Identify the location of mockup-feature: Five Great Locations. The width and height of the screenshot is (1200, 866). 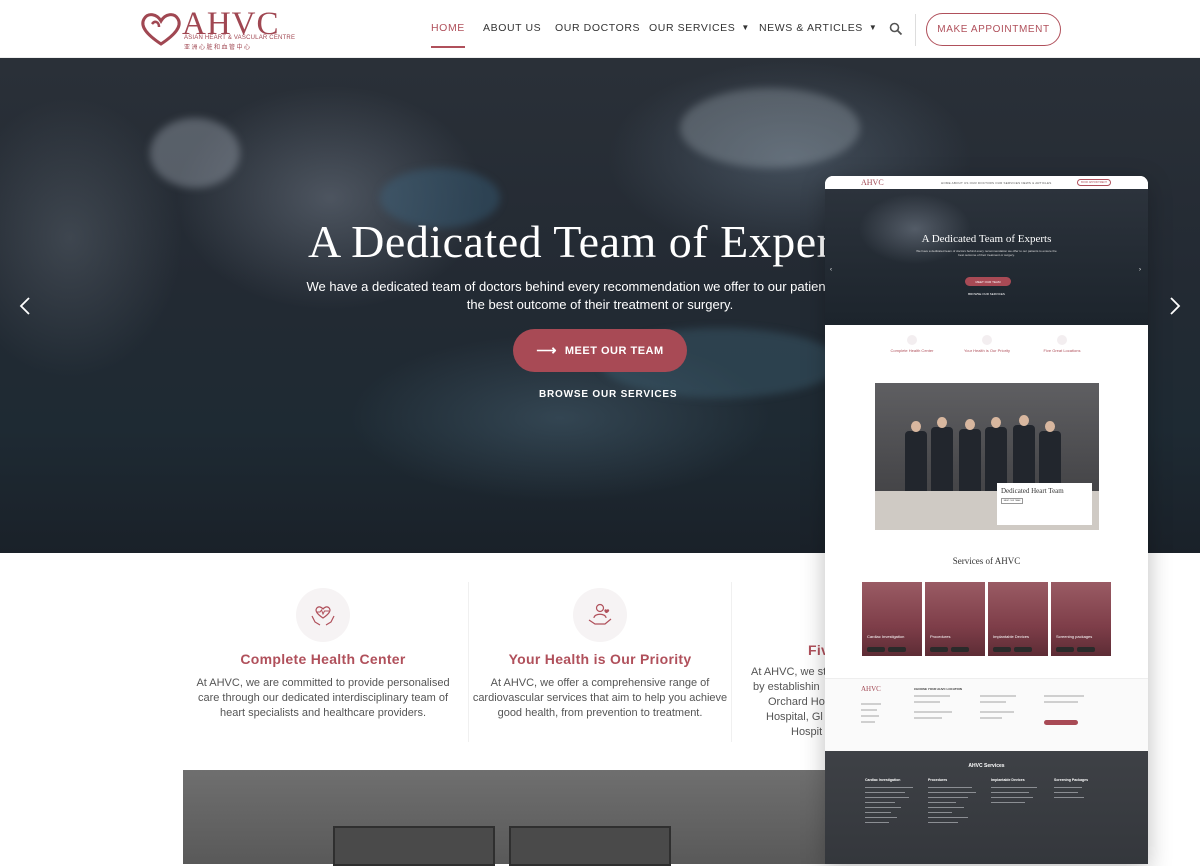
(1062, 344).